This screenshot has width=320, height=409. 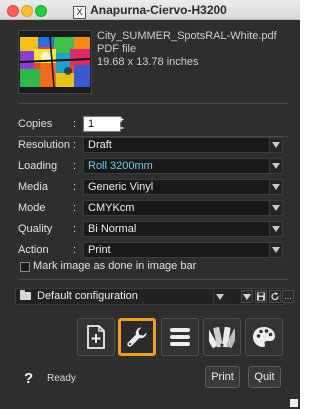 What do you see at coordinates (100, 145) in the screenshot?
I see `resolution-value: Draft` at bounding box center [100, 145].